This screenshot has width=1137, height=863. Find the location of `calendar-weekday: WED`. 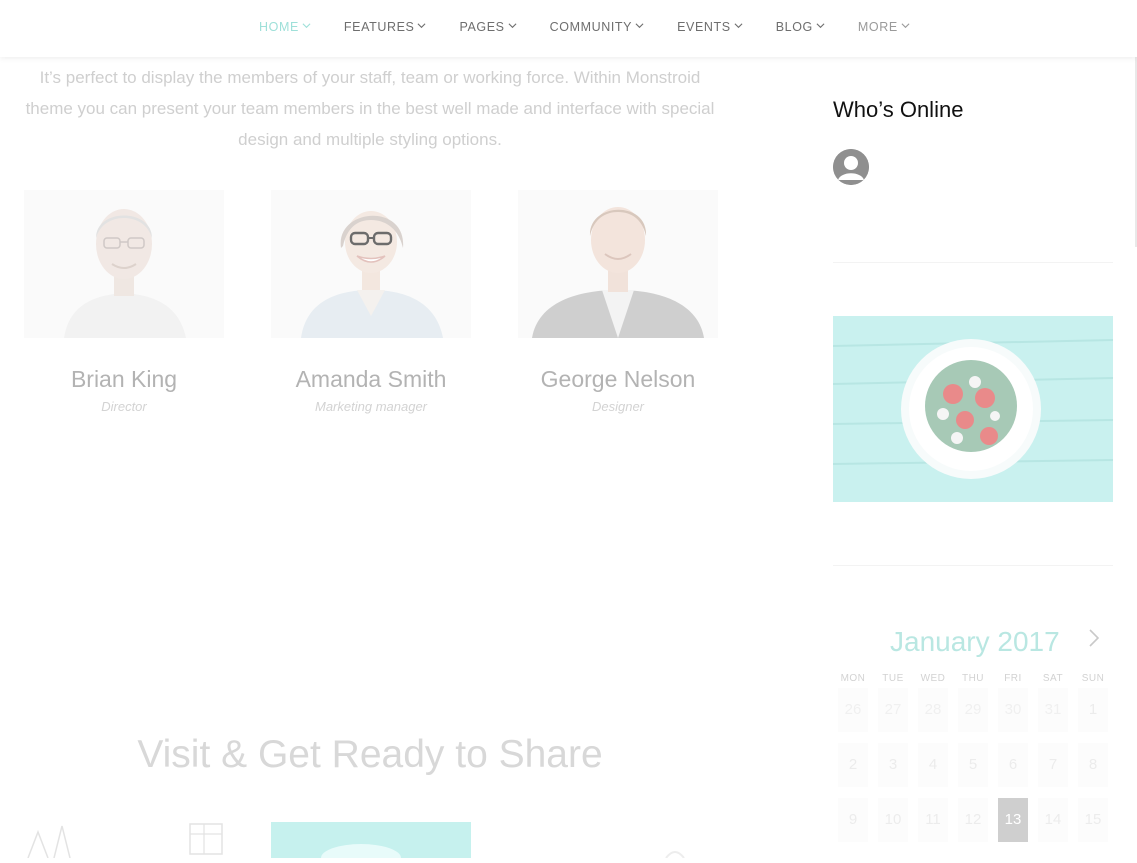

calendar-weekday: WED is located at coordinates (933, 678).